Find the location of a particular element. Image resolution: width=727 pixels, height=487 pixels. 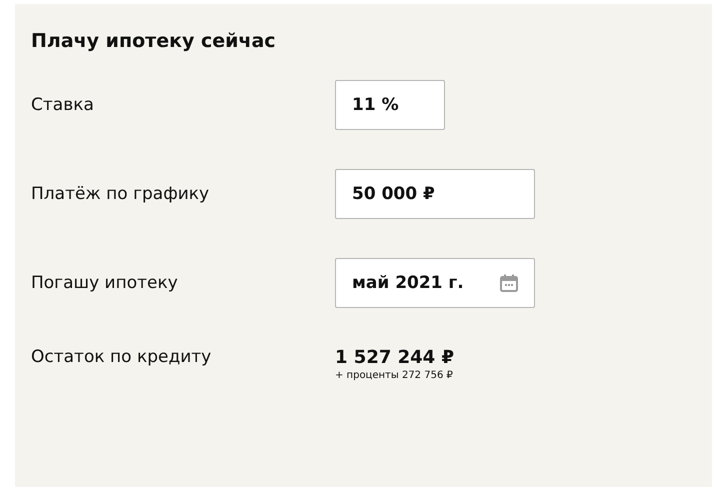

field-label: Платёж по графику is located at coordinates (120, 194).